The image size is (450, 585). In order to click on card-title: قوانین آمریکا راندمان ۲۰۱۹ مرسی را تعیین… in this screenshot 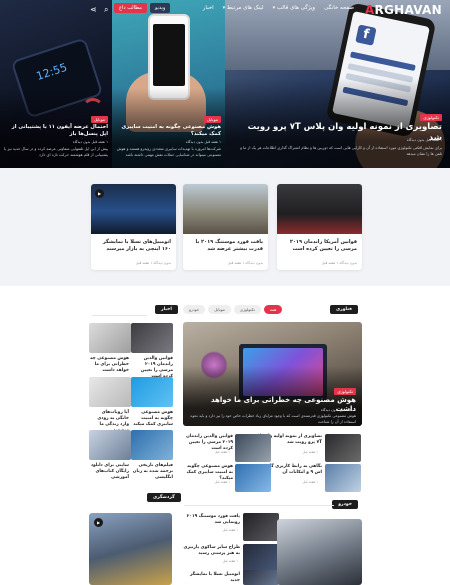, I will do `click(319, 246)`.